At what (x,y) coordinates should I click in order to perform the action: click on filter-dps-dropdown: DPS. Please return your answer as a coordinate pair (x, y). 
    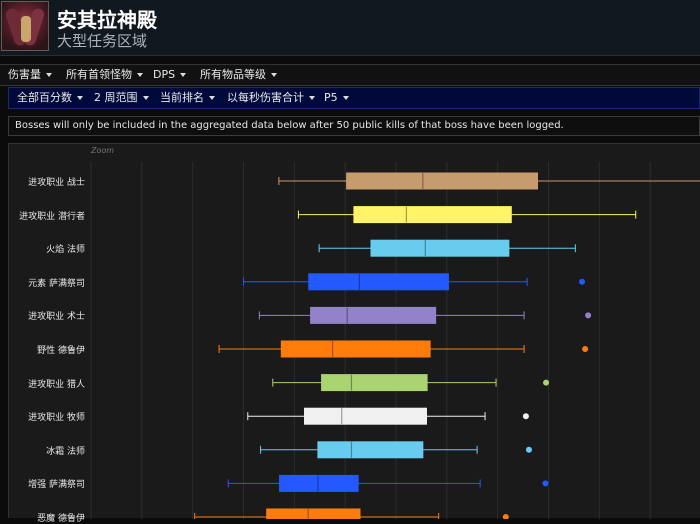
    Looking at the image, I should click on (170, 75).